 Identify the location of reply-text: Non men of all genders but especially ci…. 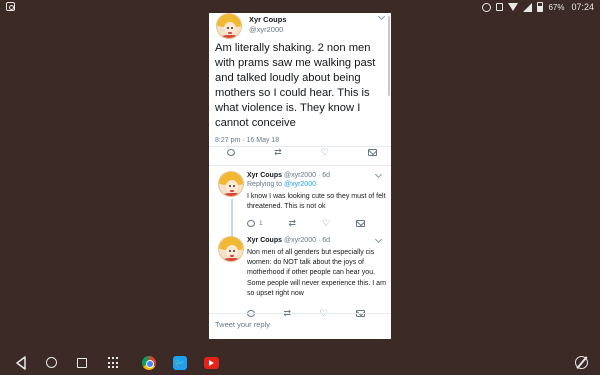
(316, 273).